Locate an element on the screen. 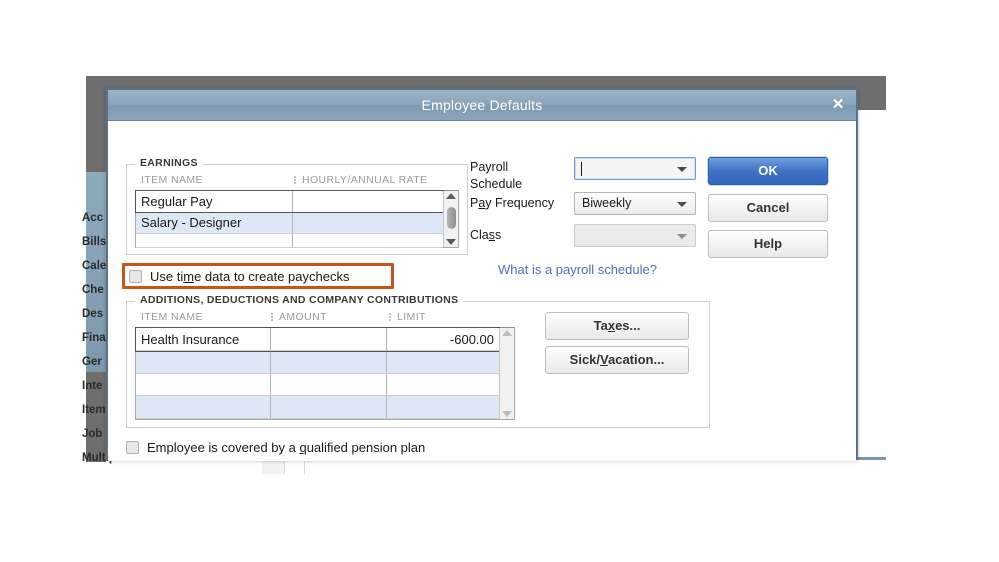  additions-table: Health Insurance -600.00 is located at coordinates (317, 373).